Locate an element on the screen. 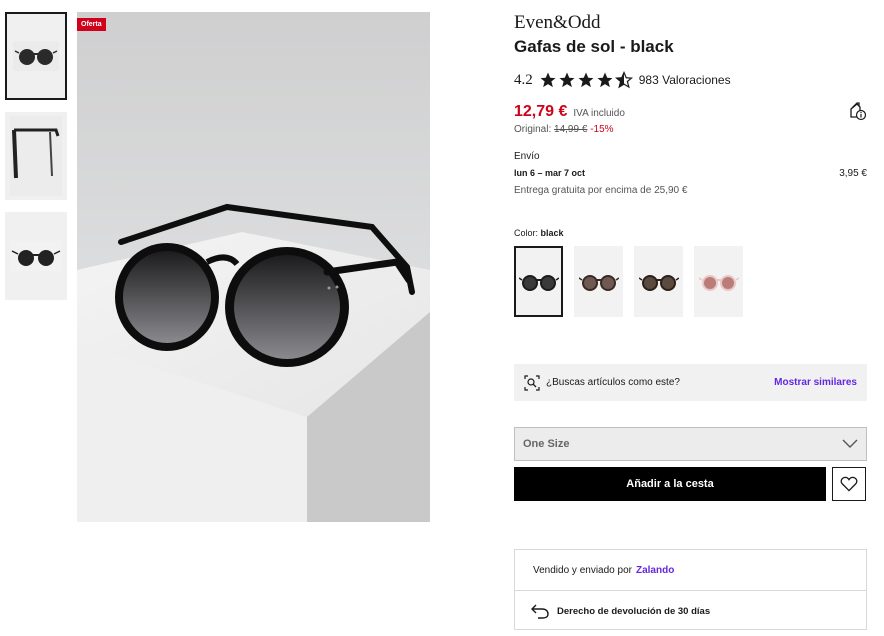 The image size is (884, 636). heart-icon is located at coordinates (849, 484).